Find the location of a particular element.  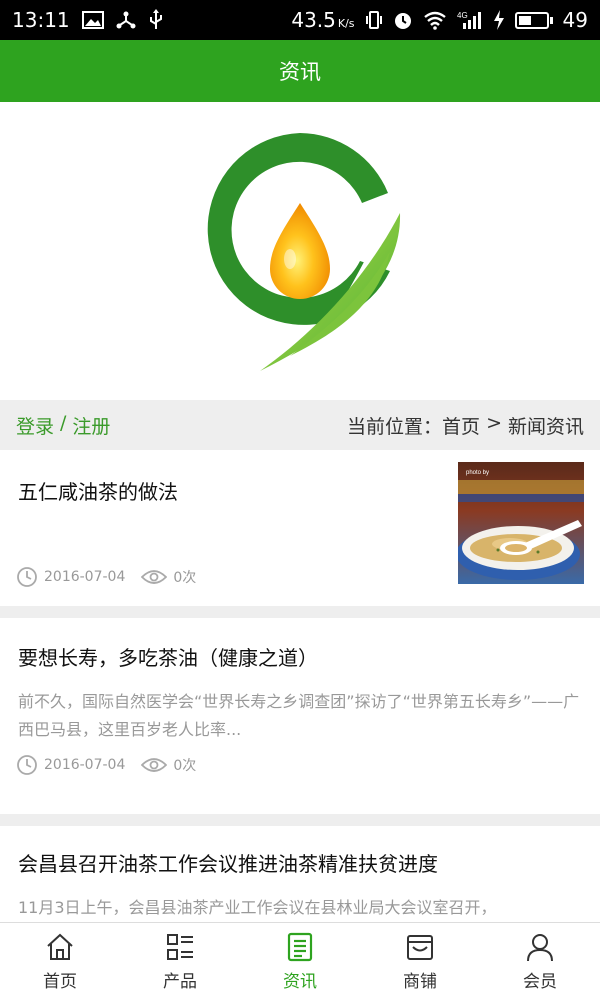

status-bar: 13:11 43.5 K/s 4G 49 is located at coordinates (300, 20).